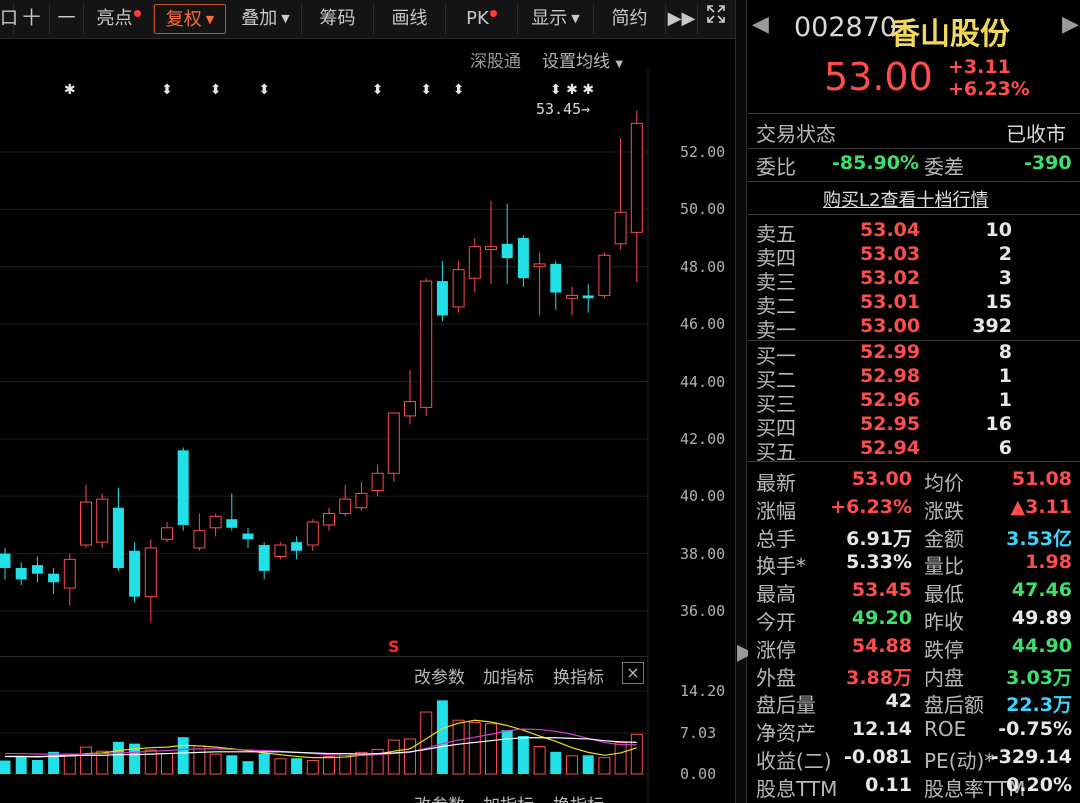 The image size is (1080, 803). I want to click on stat-value: 0.11, so click(888, 784).